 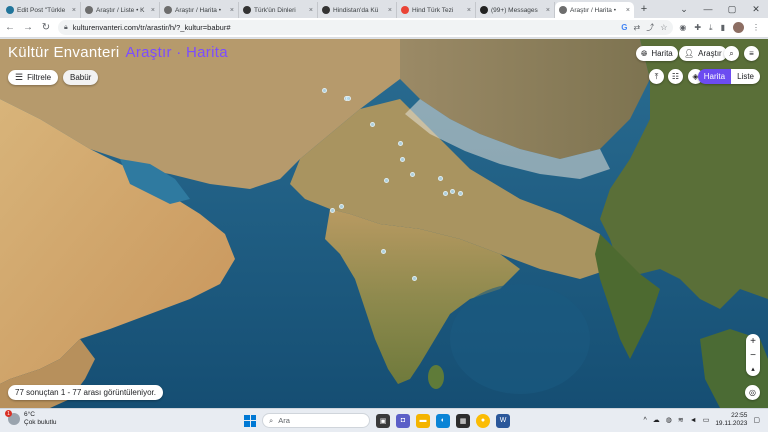 I want to click on bookmark-star-icon: ☆, so click(x=663, y=27).